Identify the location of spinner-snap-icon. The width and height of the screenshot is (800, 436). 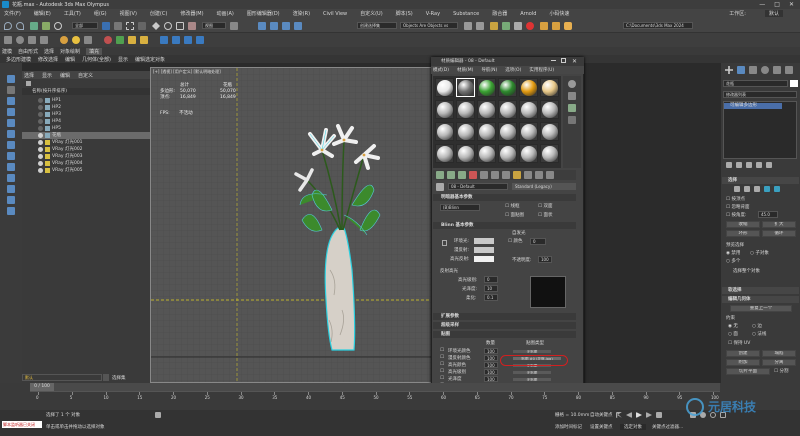
(298, 26).